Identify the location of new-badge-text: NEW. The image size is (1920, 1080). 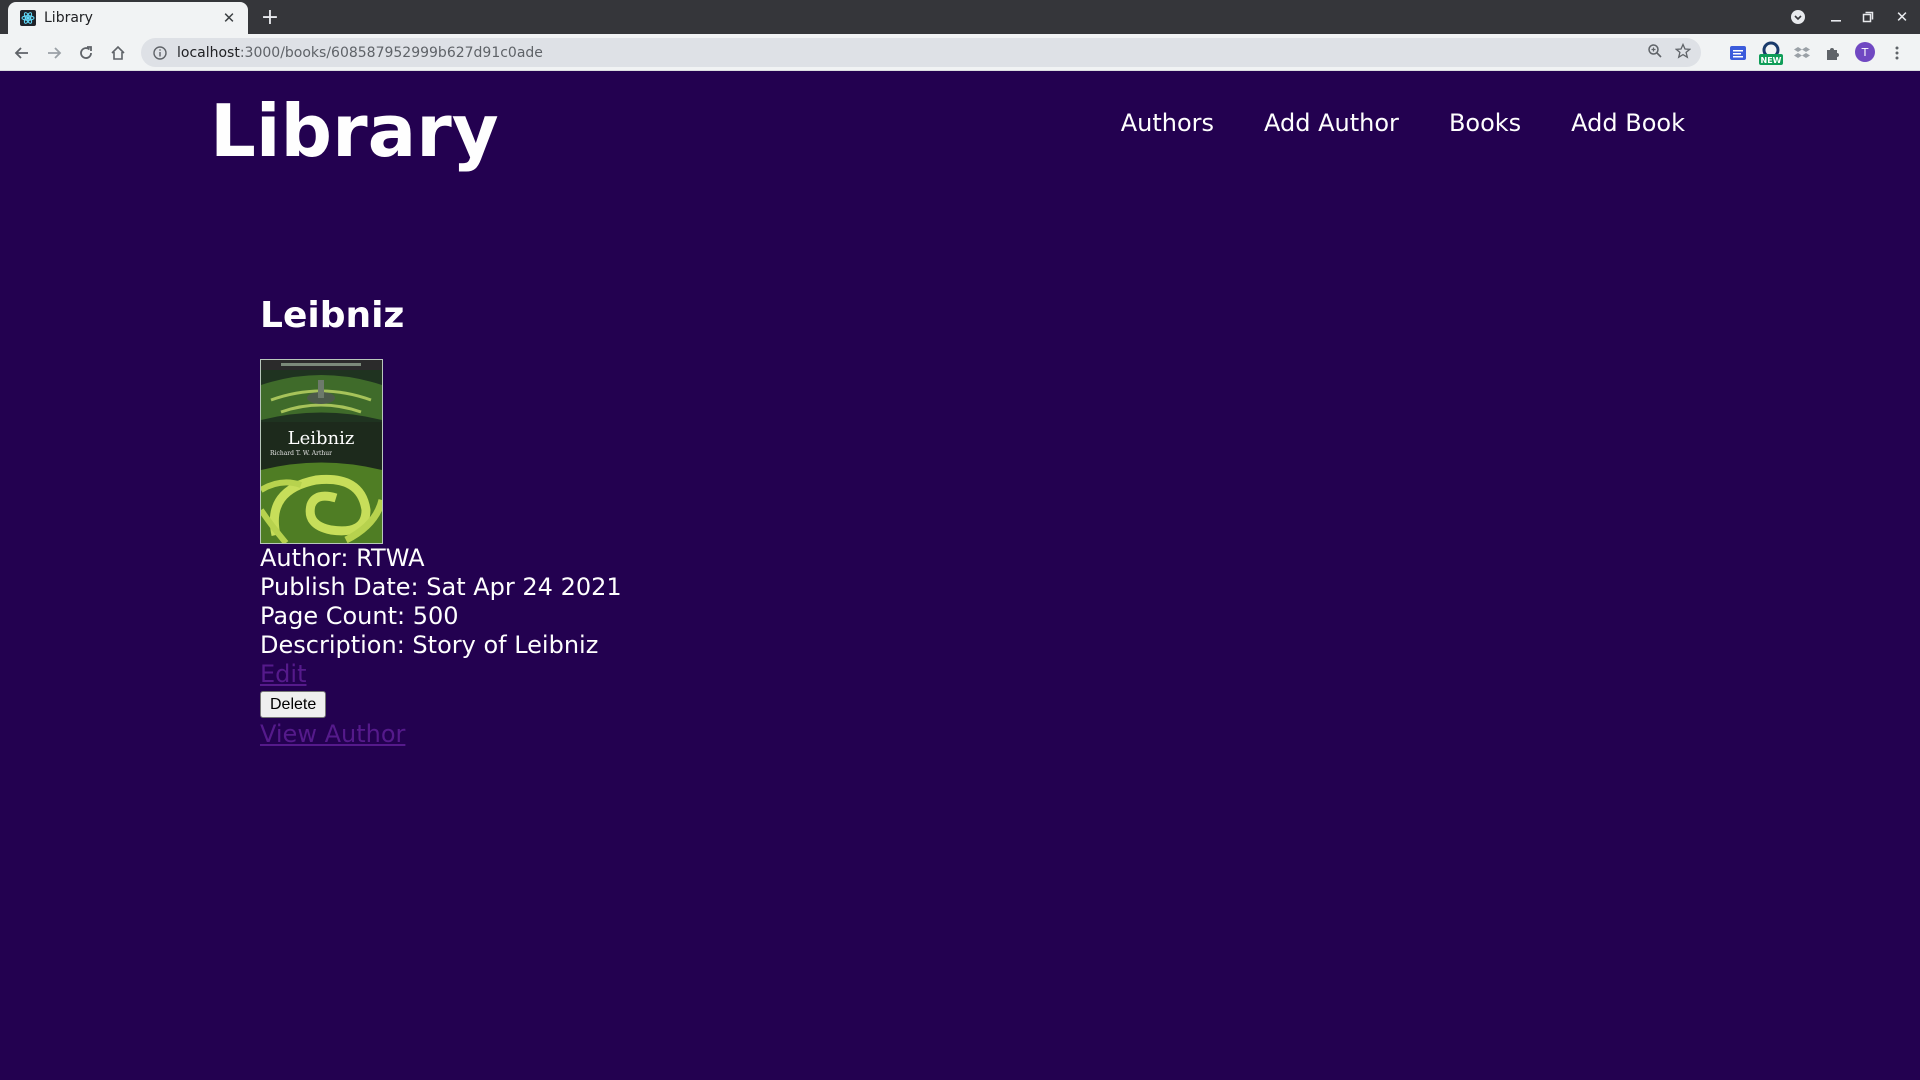
(1771, 60).